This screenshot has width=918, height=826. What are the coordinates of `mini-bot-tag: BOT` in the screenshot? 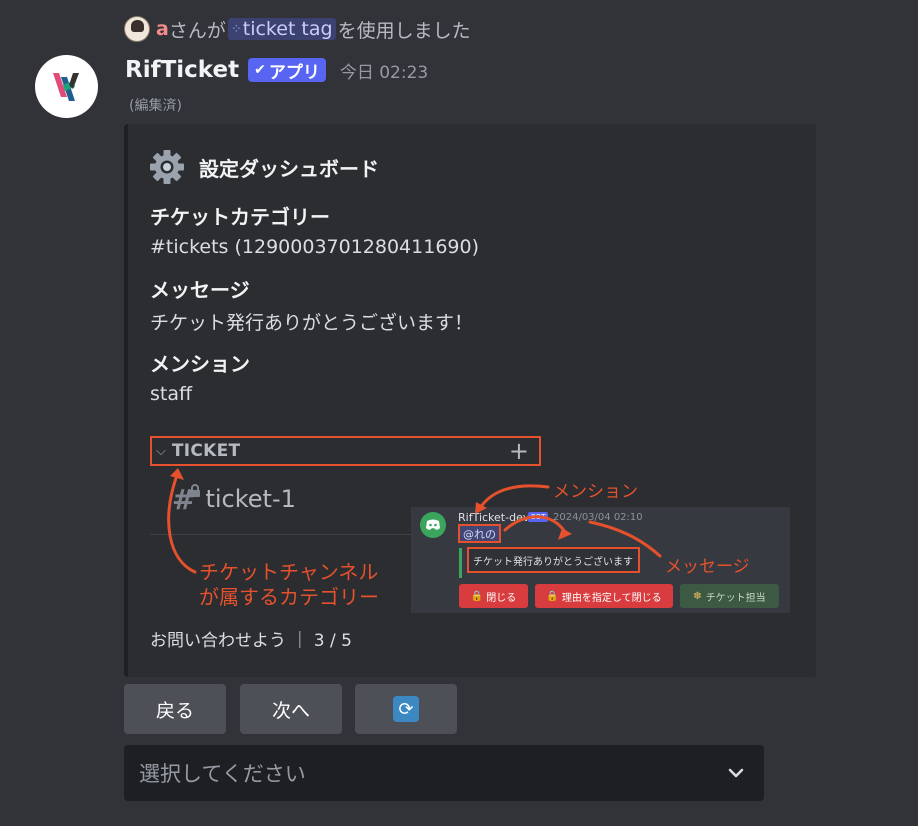 It's located at (538, 517).